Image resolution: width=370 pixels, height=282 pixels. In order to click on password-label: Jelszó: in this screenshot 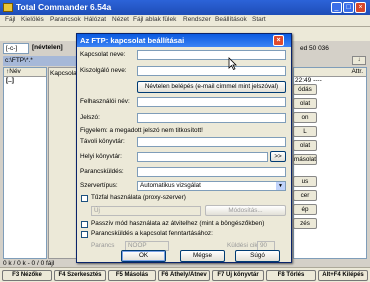, I will do `click(90, 117)`.